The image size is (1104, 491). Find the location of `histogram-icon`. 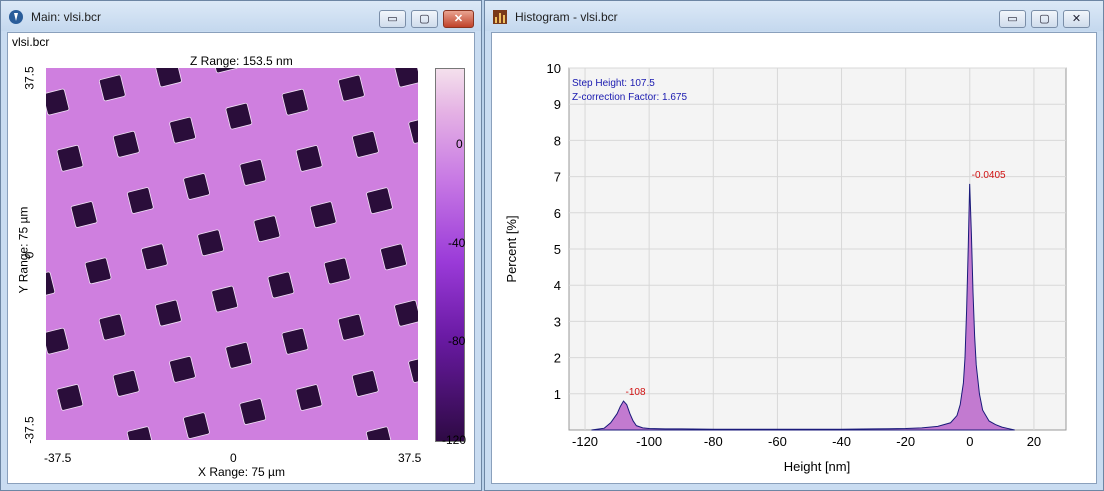

histogram-icon is located at coordinates (500, 17).